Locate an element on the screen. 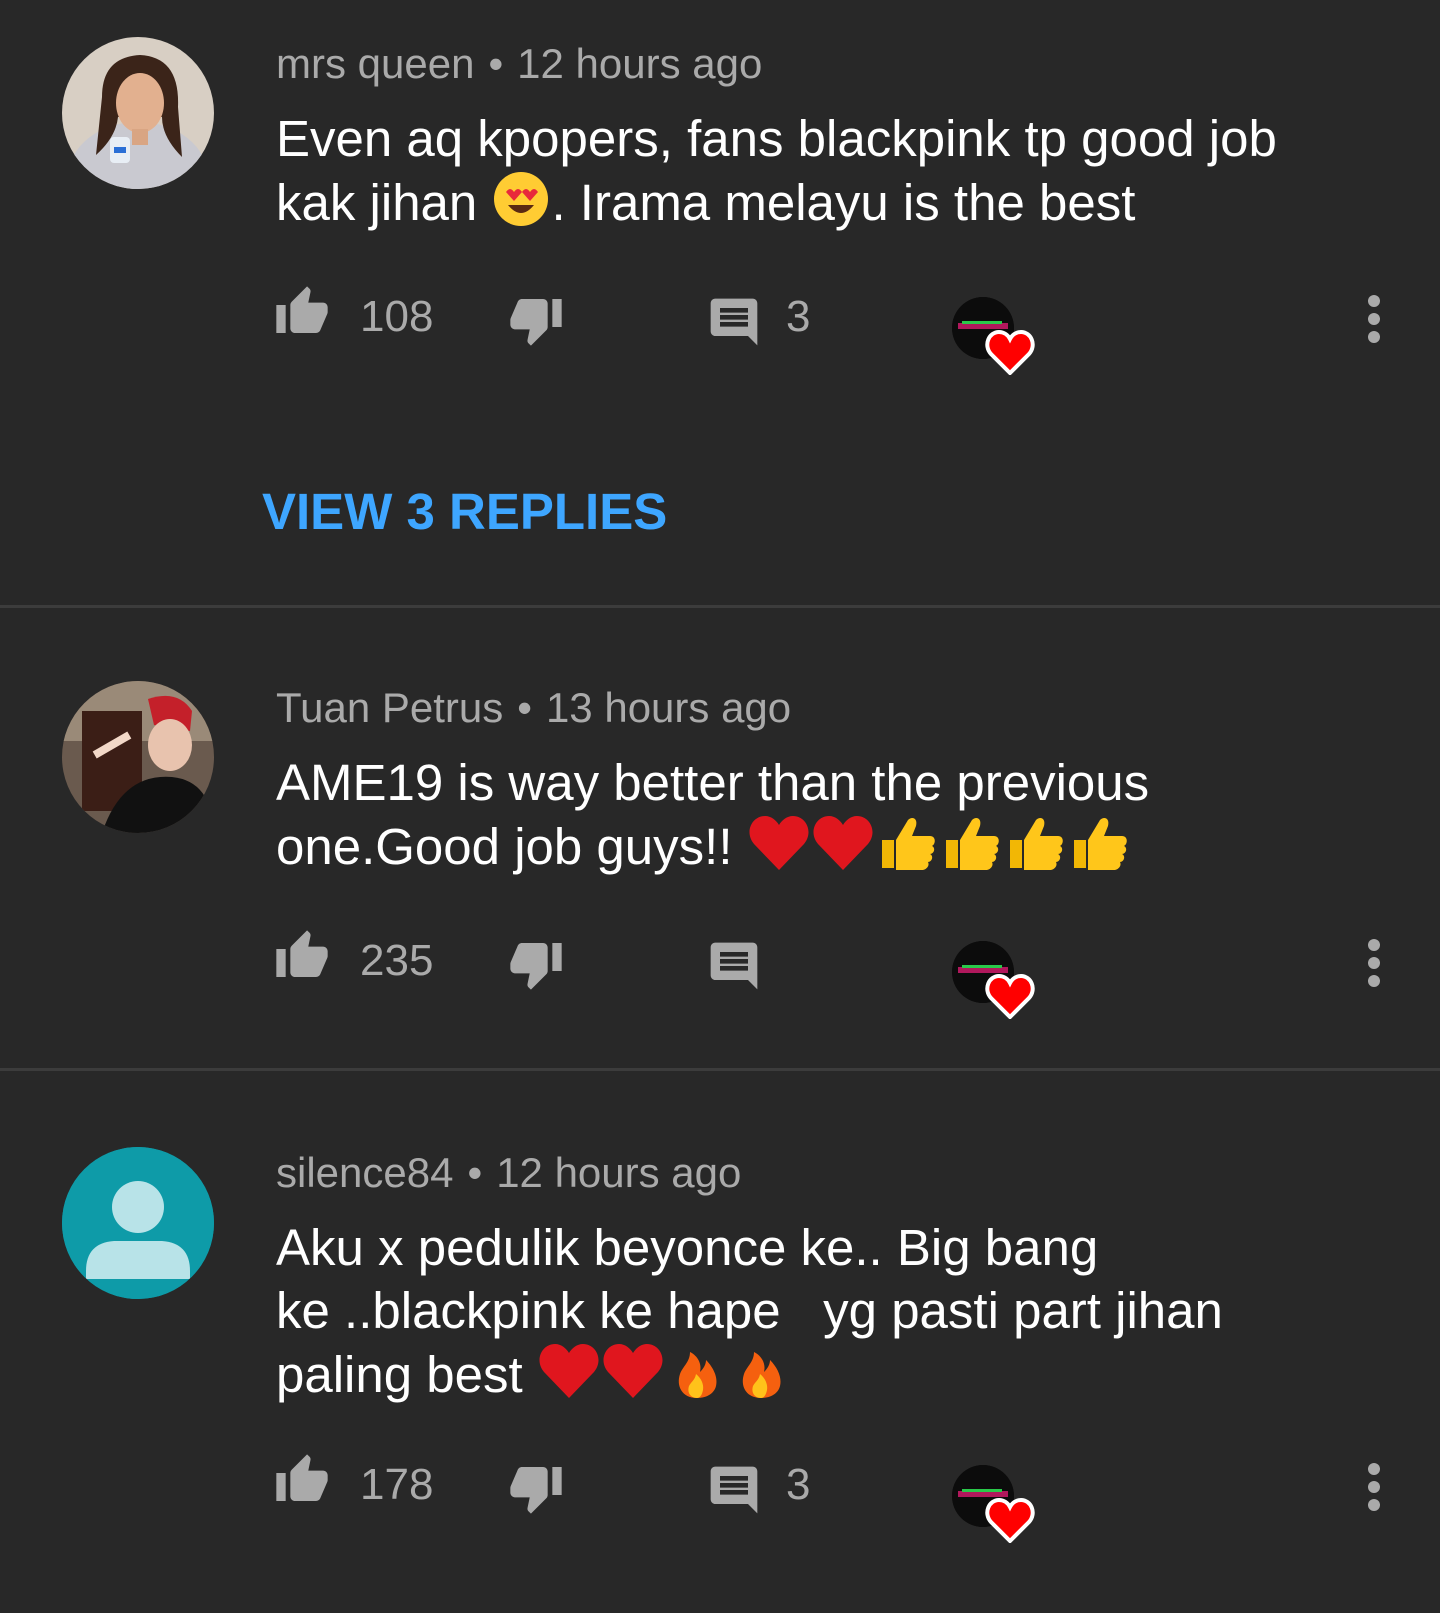 Image resolution: width=1440 pixels, height=1613 pixels. comment-actions: 235 is located at coordinates (841, 974).